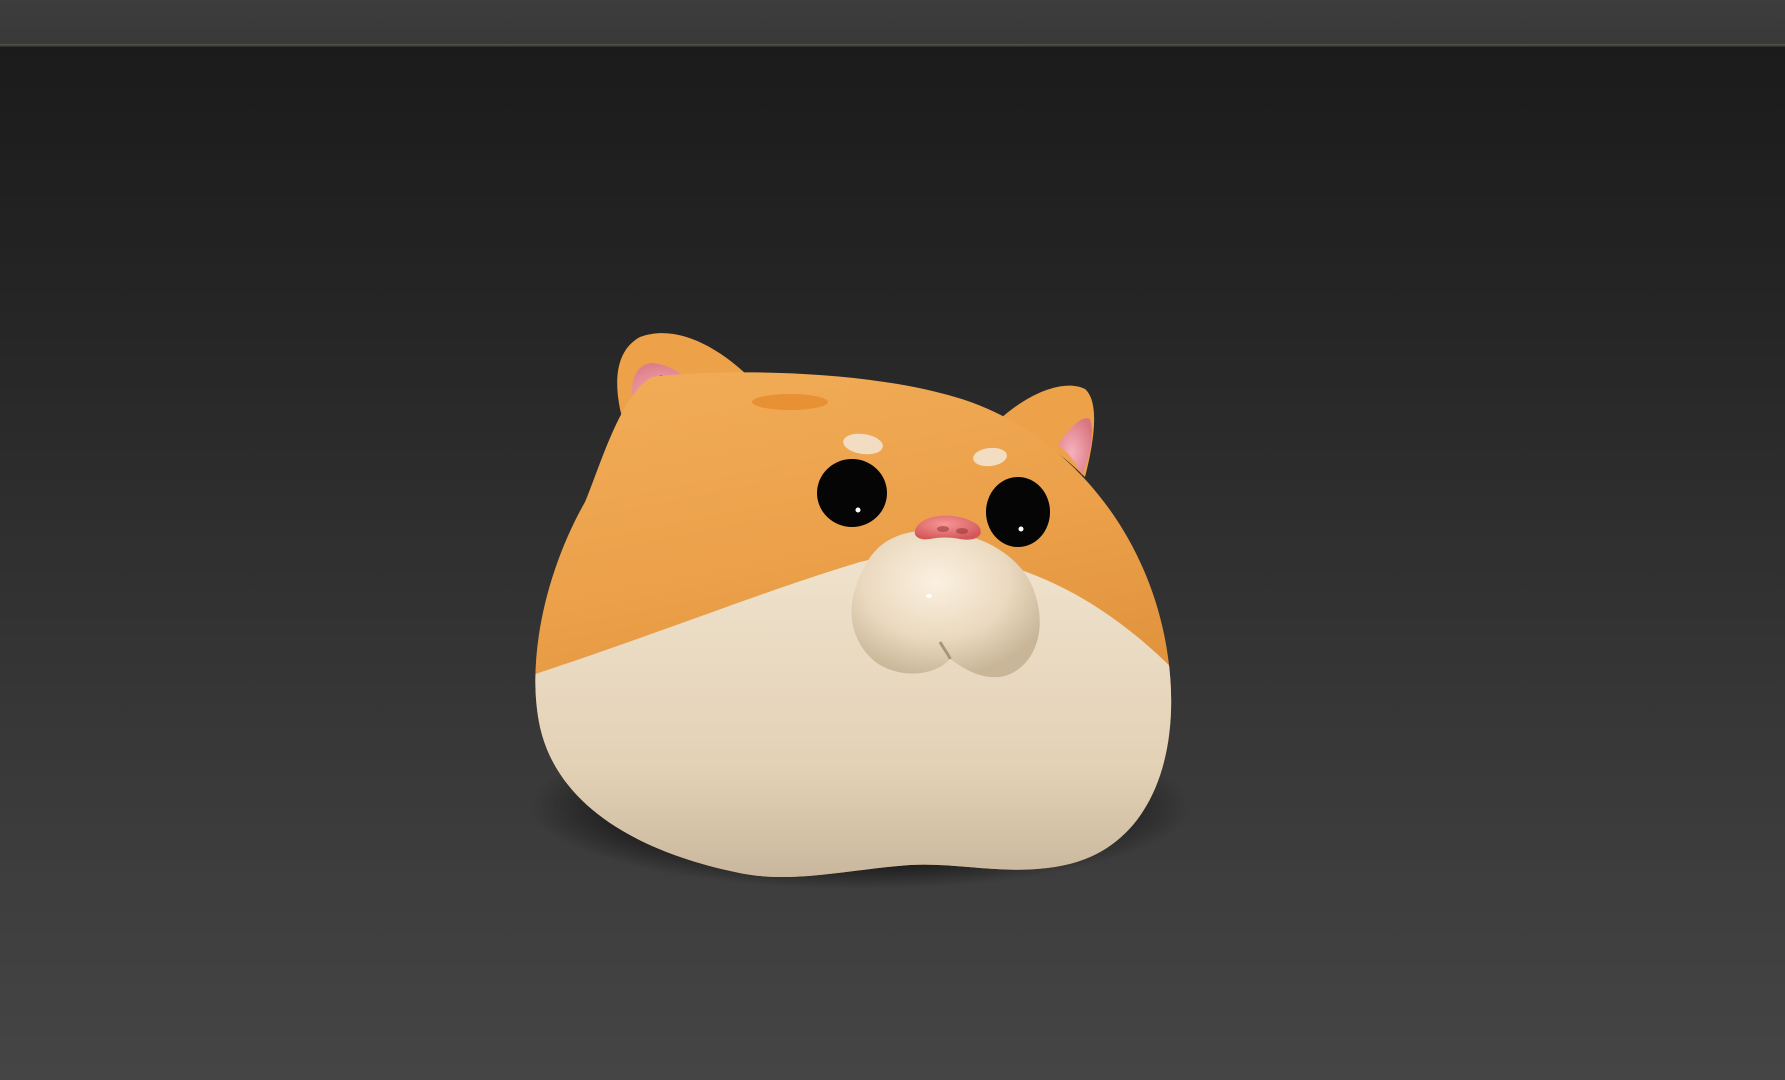  I want to click on top-toolbar, so click(892, 22).